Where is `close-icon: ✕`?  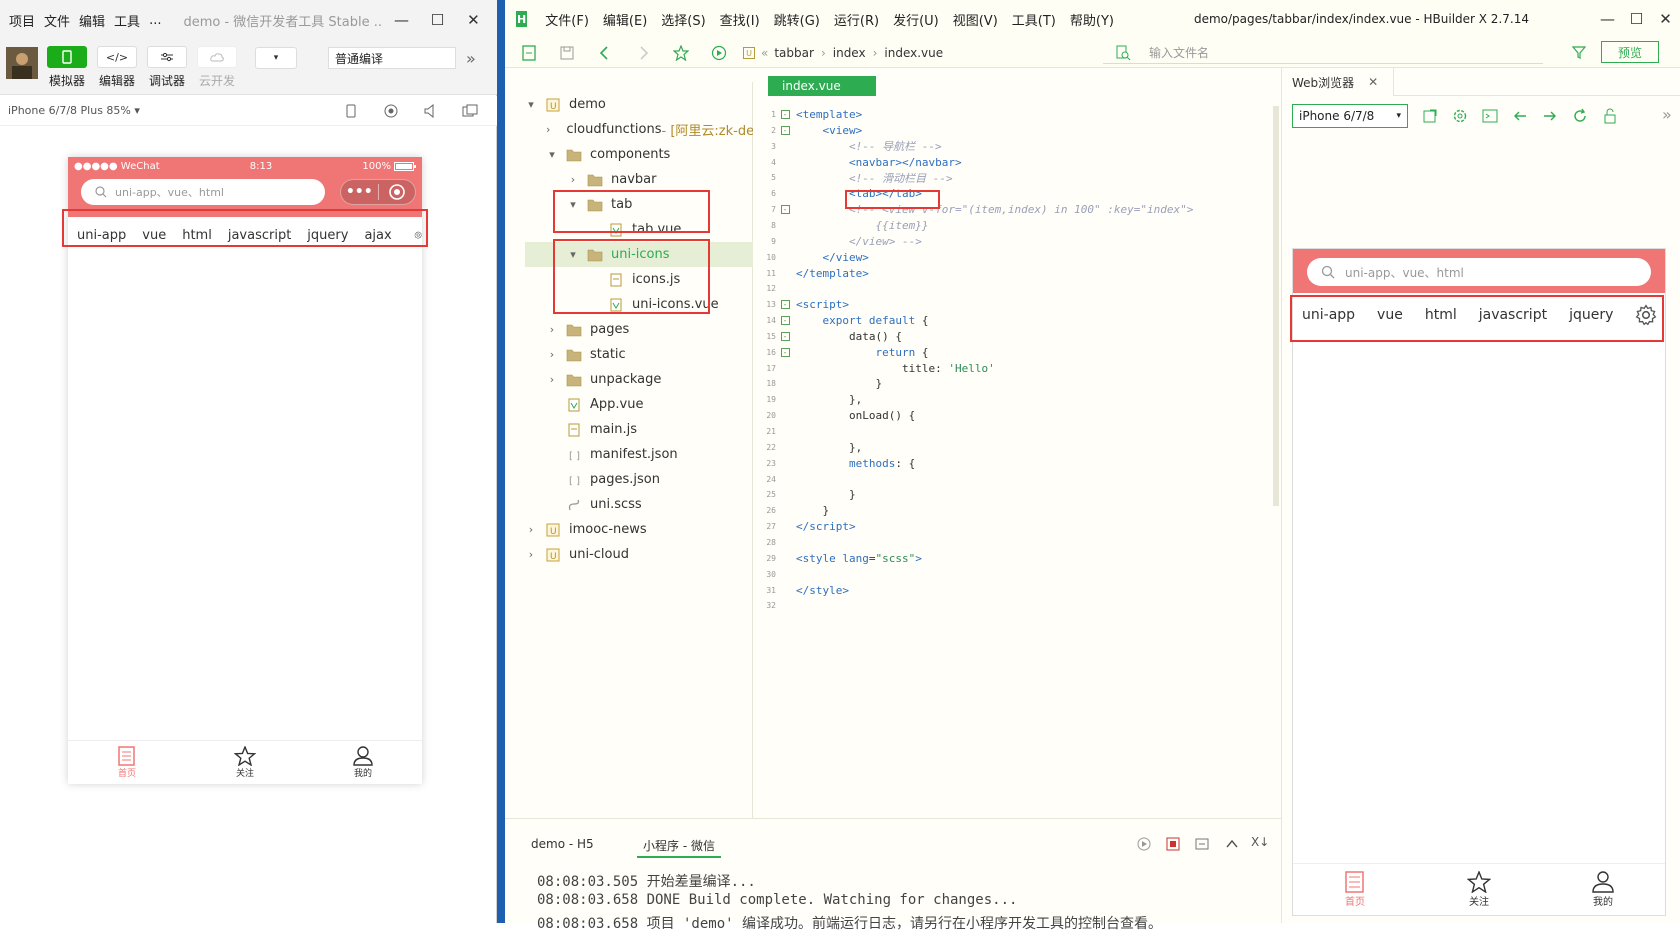
close-icon: ✕ is located at coordinates (473, 20).